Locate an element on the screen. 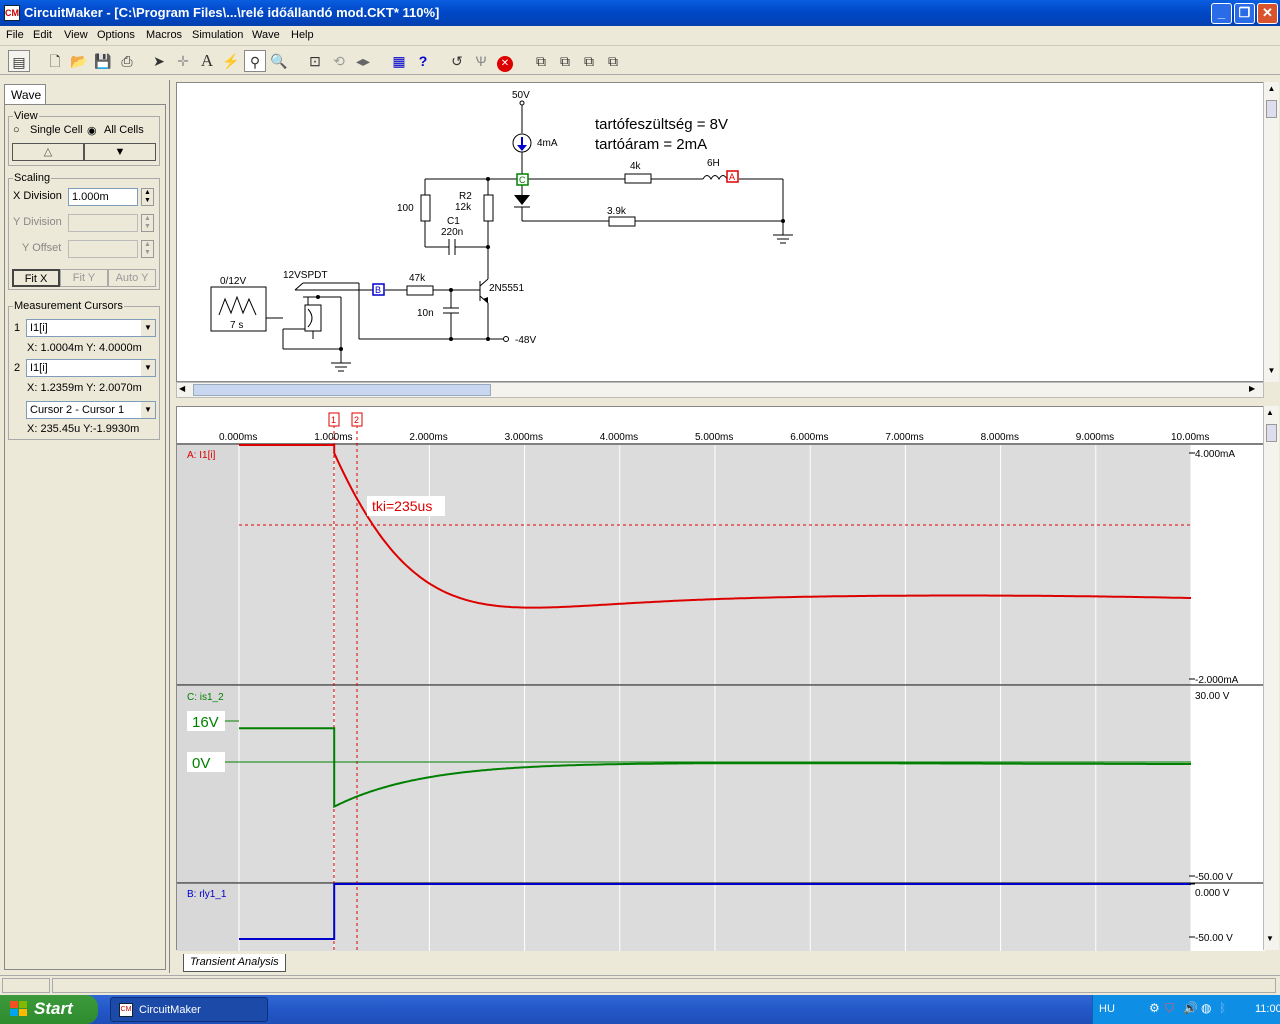 Image resolution: width=1280 pixels, height=1024 pixels. security-icon: ⛉ is located at coordinates (1169, 1008).